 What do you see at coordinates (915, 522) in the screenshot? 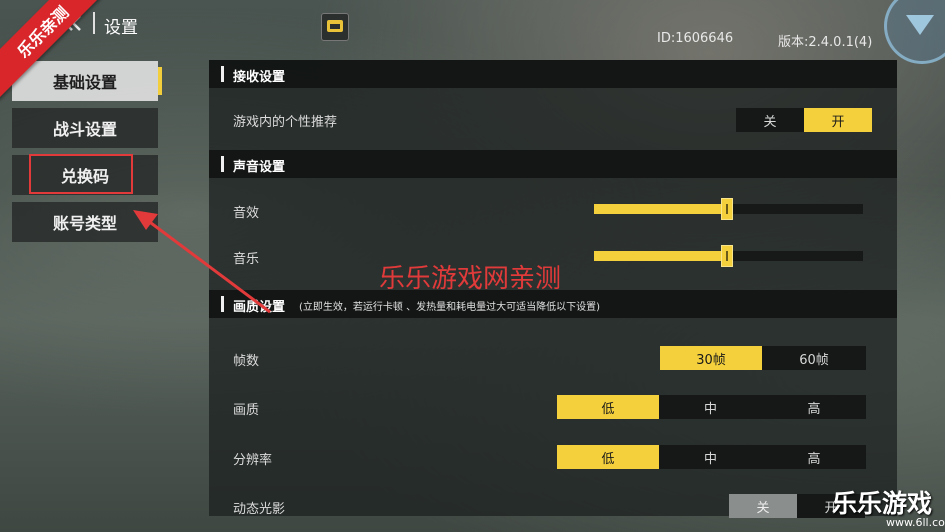
I see `corner-watermark-url: www.6ll.com` at bounding box center [915, 522].